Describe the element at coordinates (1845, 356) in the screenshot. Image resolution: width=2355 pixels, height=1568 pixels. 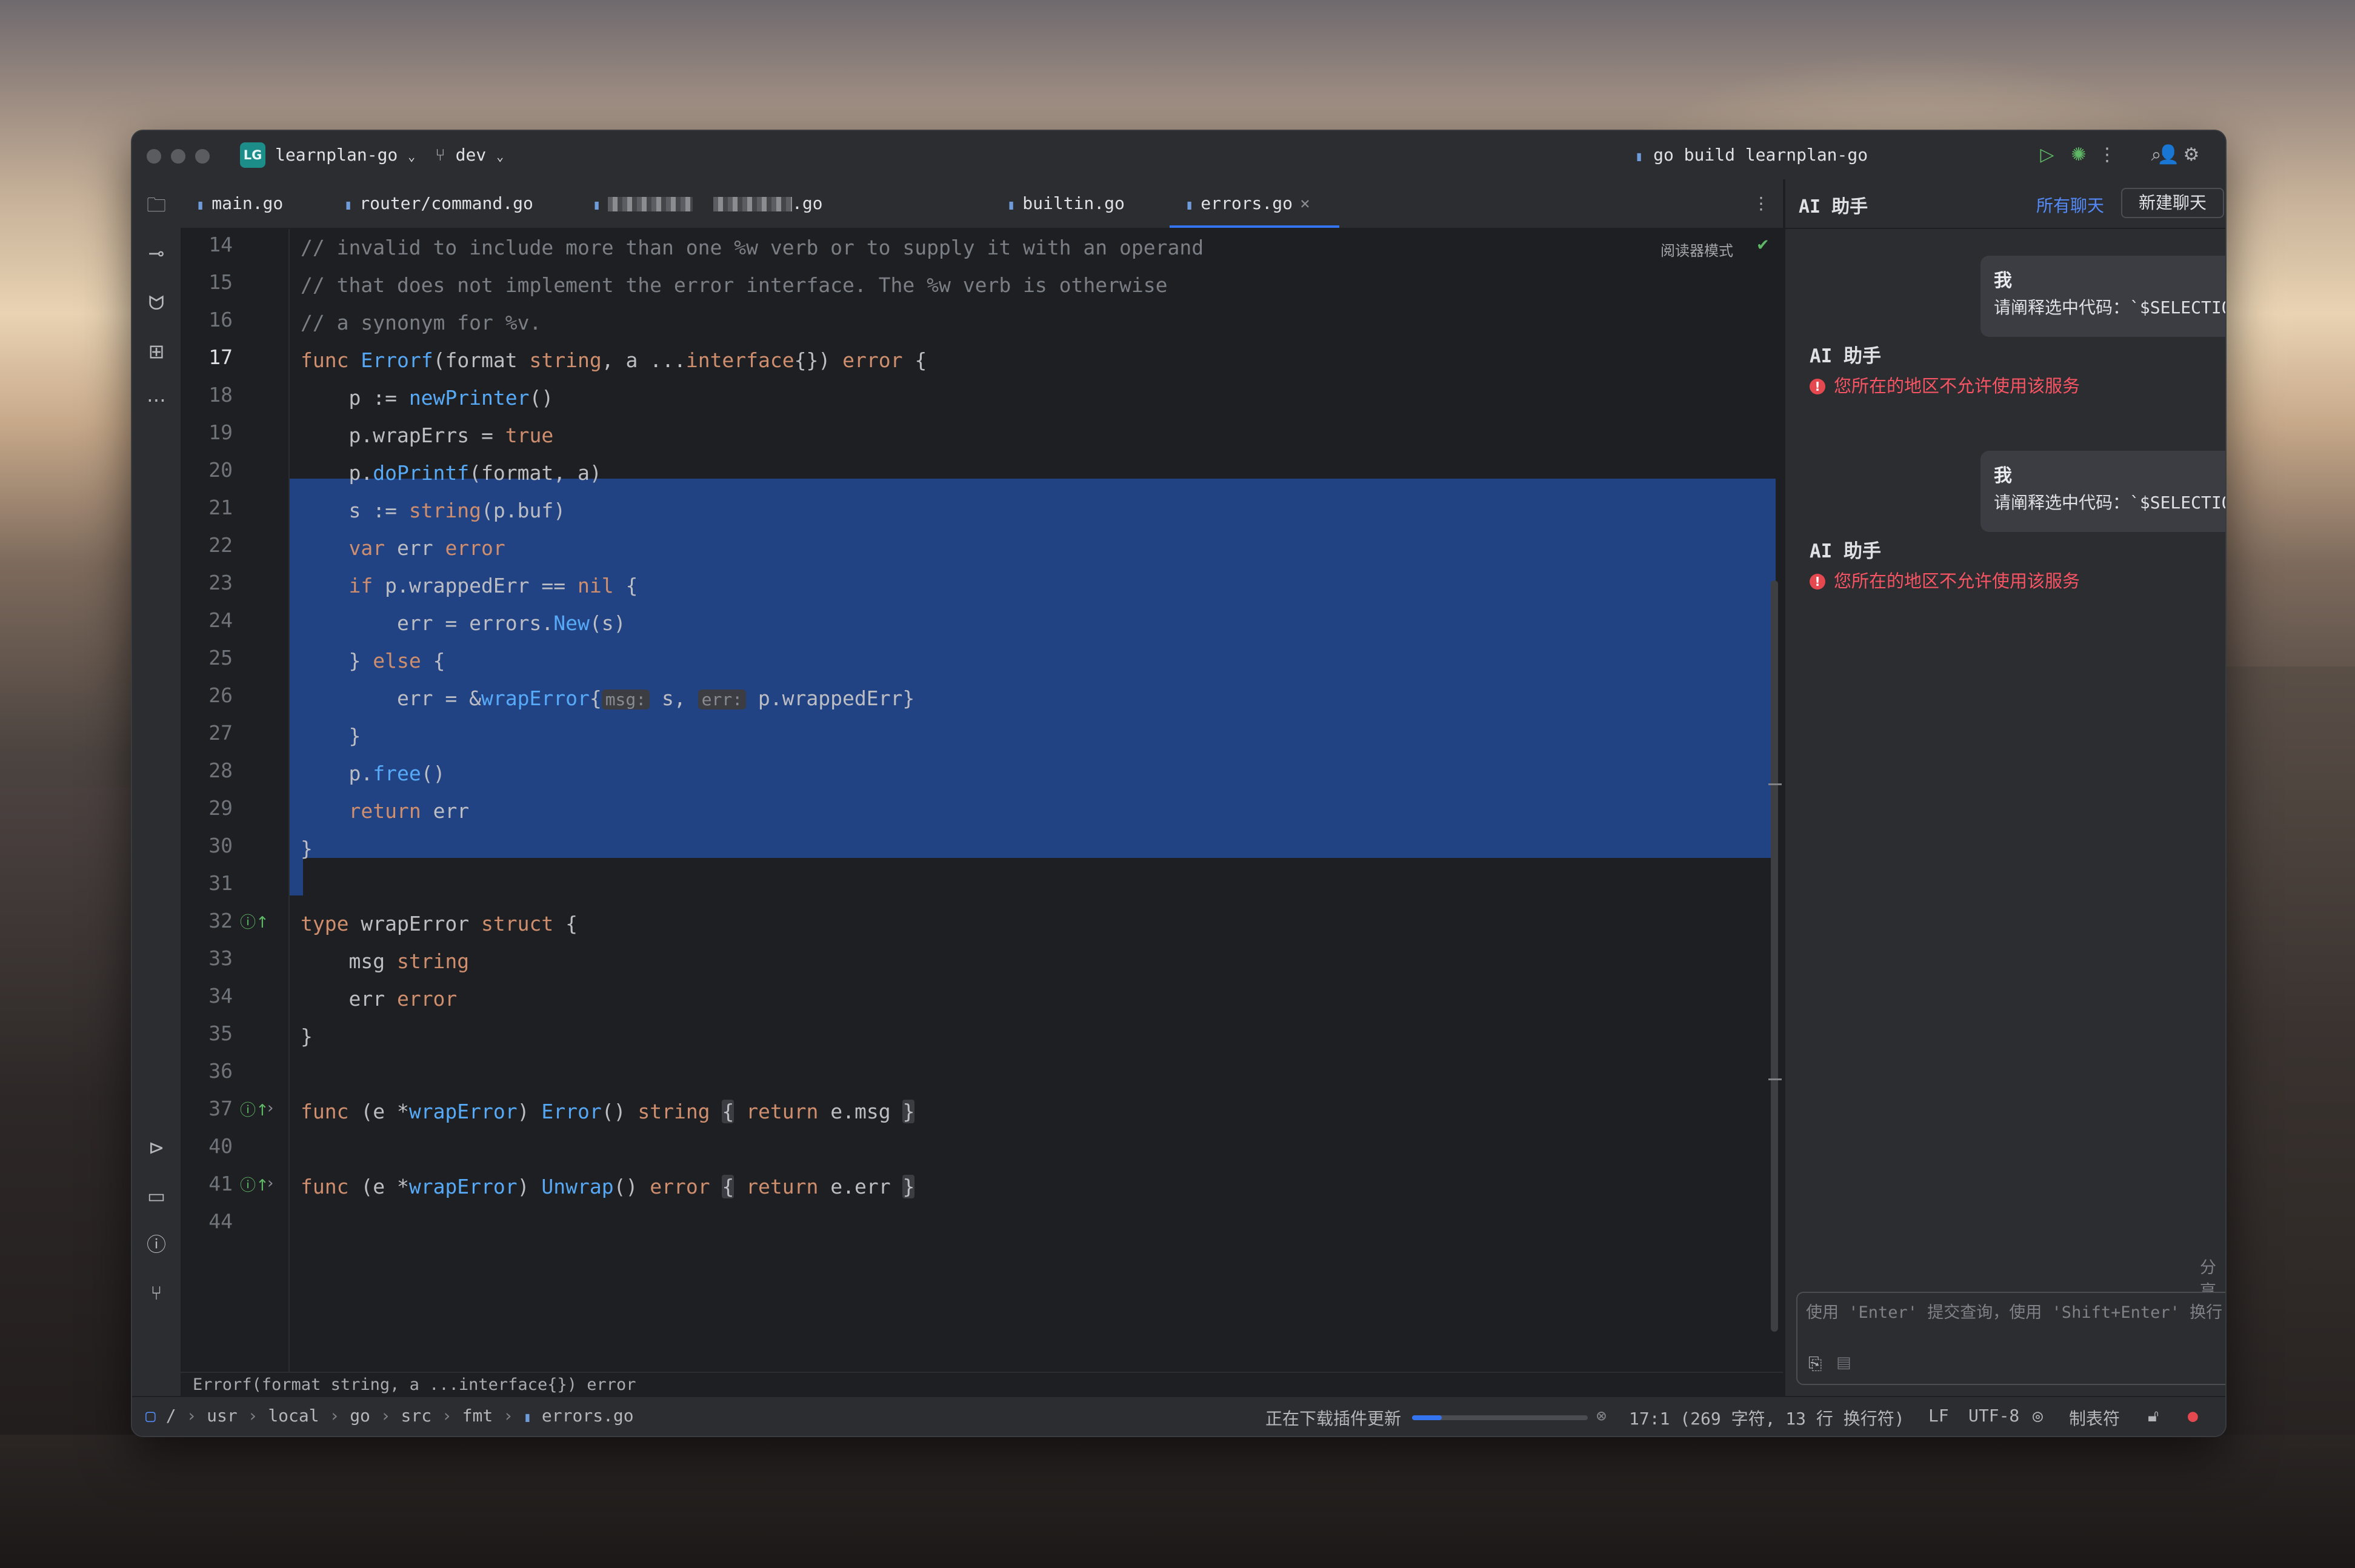
I see `assistant-name: AI 助手` at that location.